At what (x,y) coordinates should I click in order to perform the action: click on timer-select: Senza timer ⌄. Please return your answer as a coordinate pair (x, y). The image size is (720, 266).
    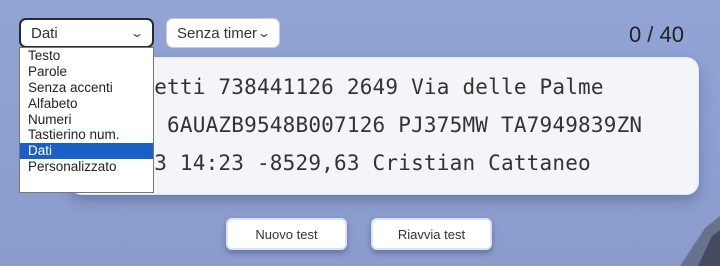
    Looking at the image, I should click on (223, 33).